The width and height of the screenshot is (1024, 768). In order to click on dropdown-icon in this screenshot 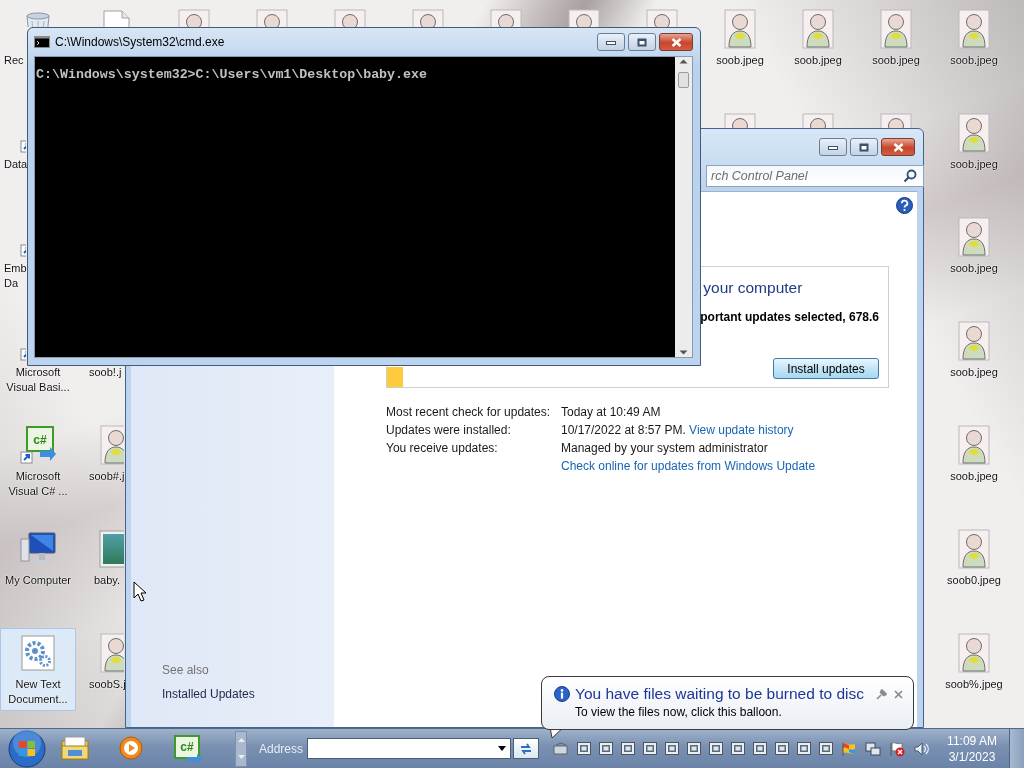, I will do `click(502, 748)`.